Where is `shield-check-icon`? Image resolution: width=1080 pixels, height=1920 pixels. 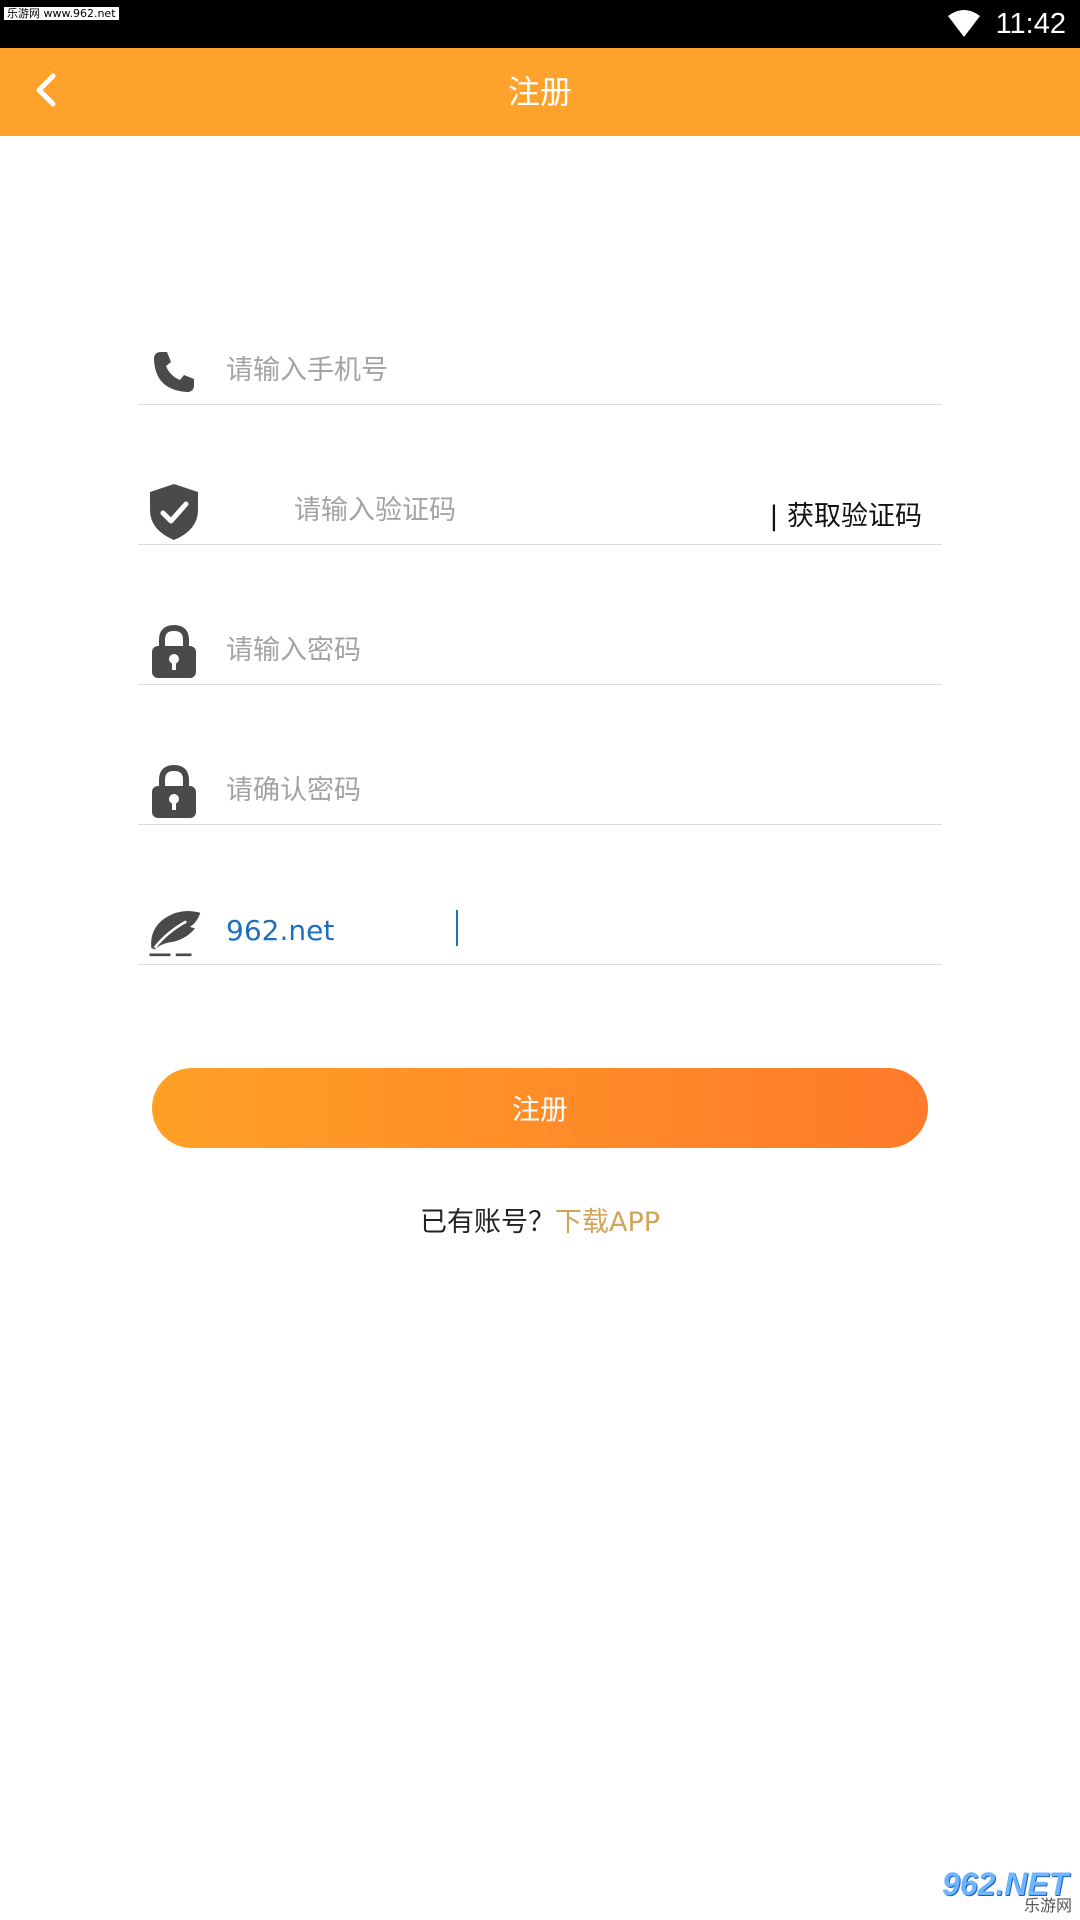
shield-check-icon is located at coordinates (174, 512).